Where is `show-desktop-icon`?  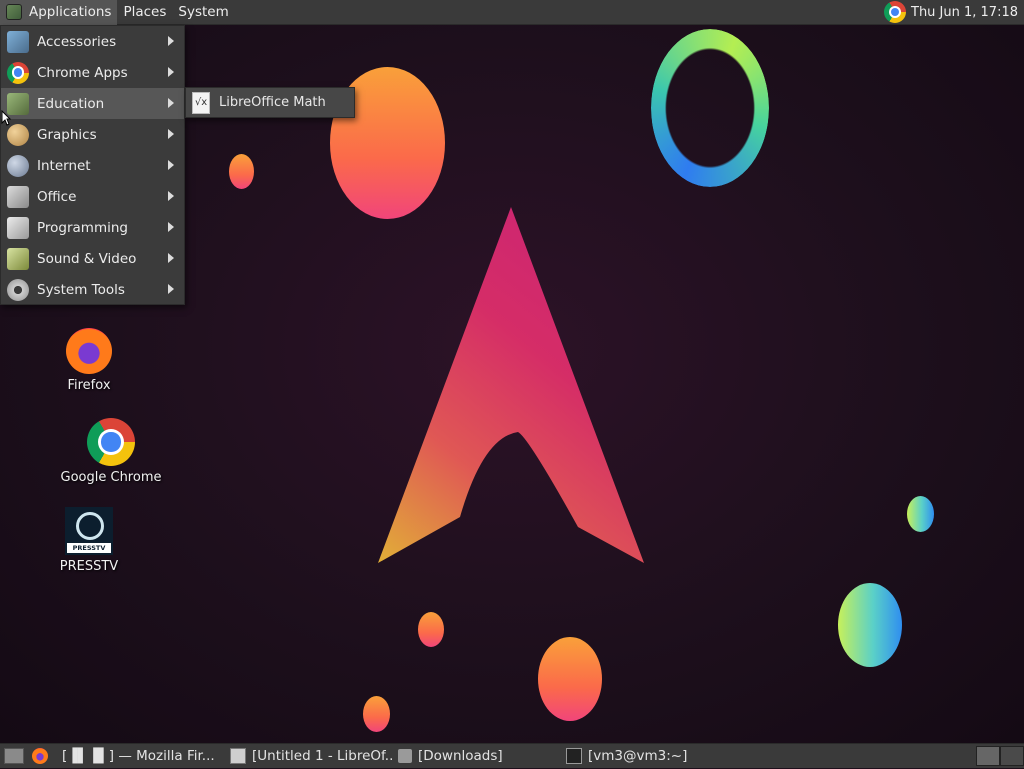 show-desktop-icon is located at coordinates (14, 756).